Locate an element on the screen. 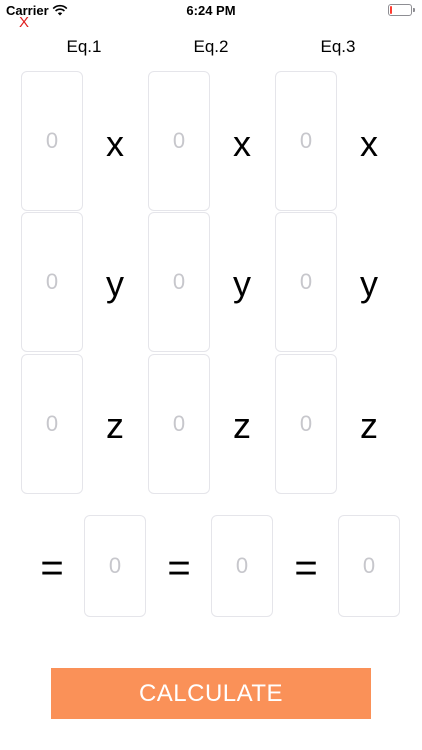 The image size is (422, 750). eq2-x-coefficient-input: 0 is located at coordinates (179, 141).